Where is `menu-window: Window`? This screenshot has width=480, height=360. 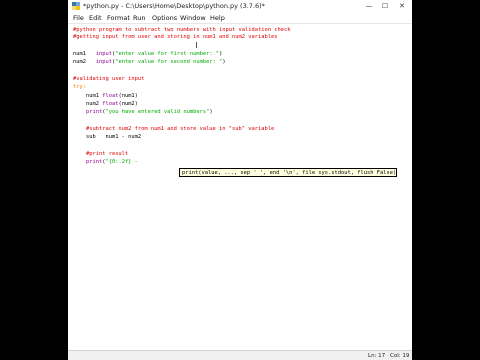 menu-window: Window is located at coordinates (193, 18).